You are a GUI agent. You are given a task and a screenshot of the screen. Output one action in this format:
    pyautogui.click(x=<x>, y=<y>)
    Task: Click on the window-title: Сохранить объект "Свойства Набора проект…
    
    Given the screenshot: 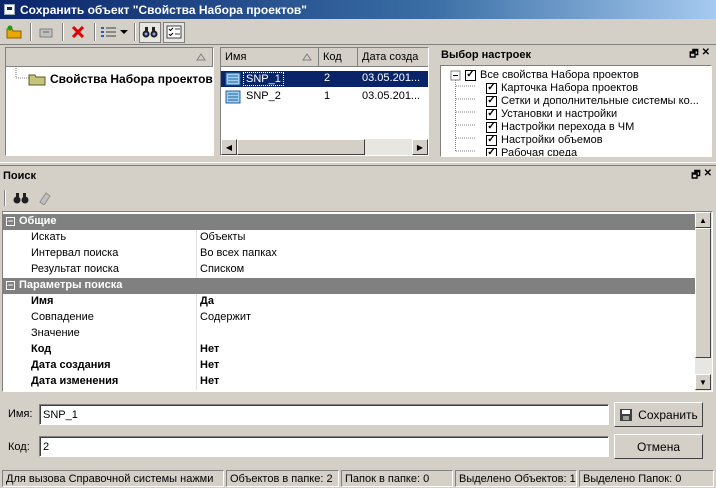 What is the action you would take?
    pyautogui.click(x=163, y=9)
    